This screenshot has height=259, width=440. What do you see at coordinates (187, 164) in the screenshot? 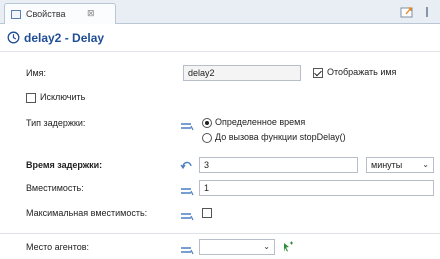
I see `dynamic-value-icon` at bounding box center [187, 164].